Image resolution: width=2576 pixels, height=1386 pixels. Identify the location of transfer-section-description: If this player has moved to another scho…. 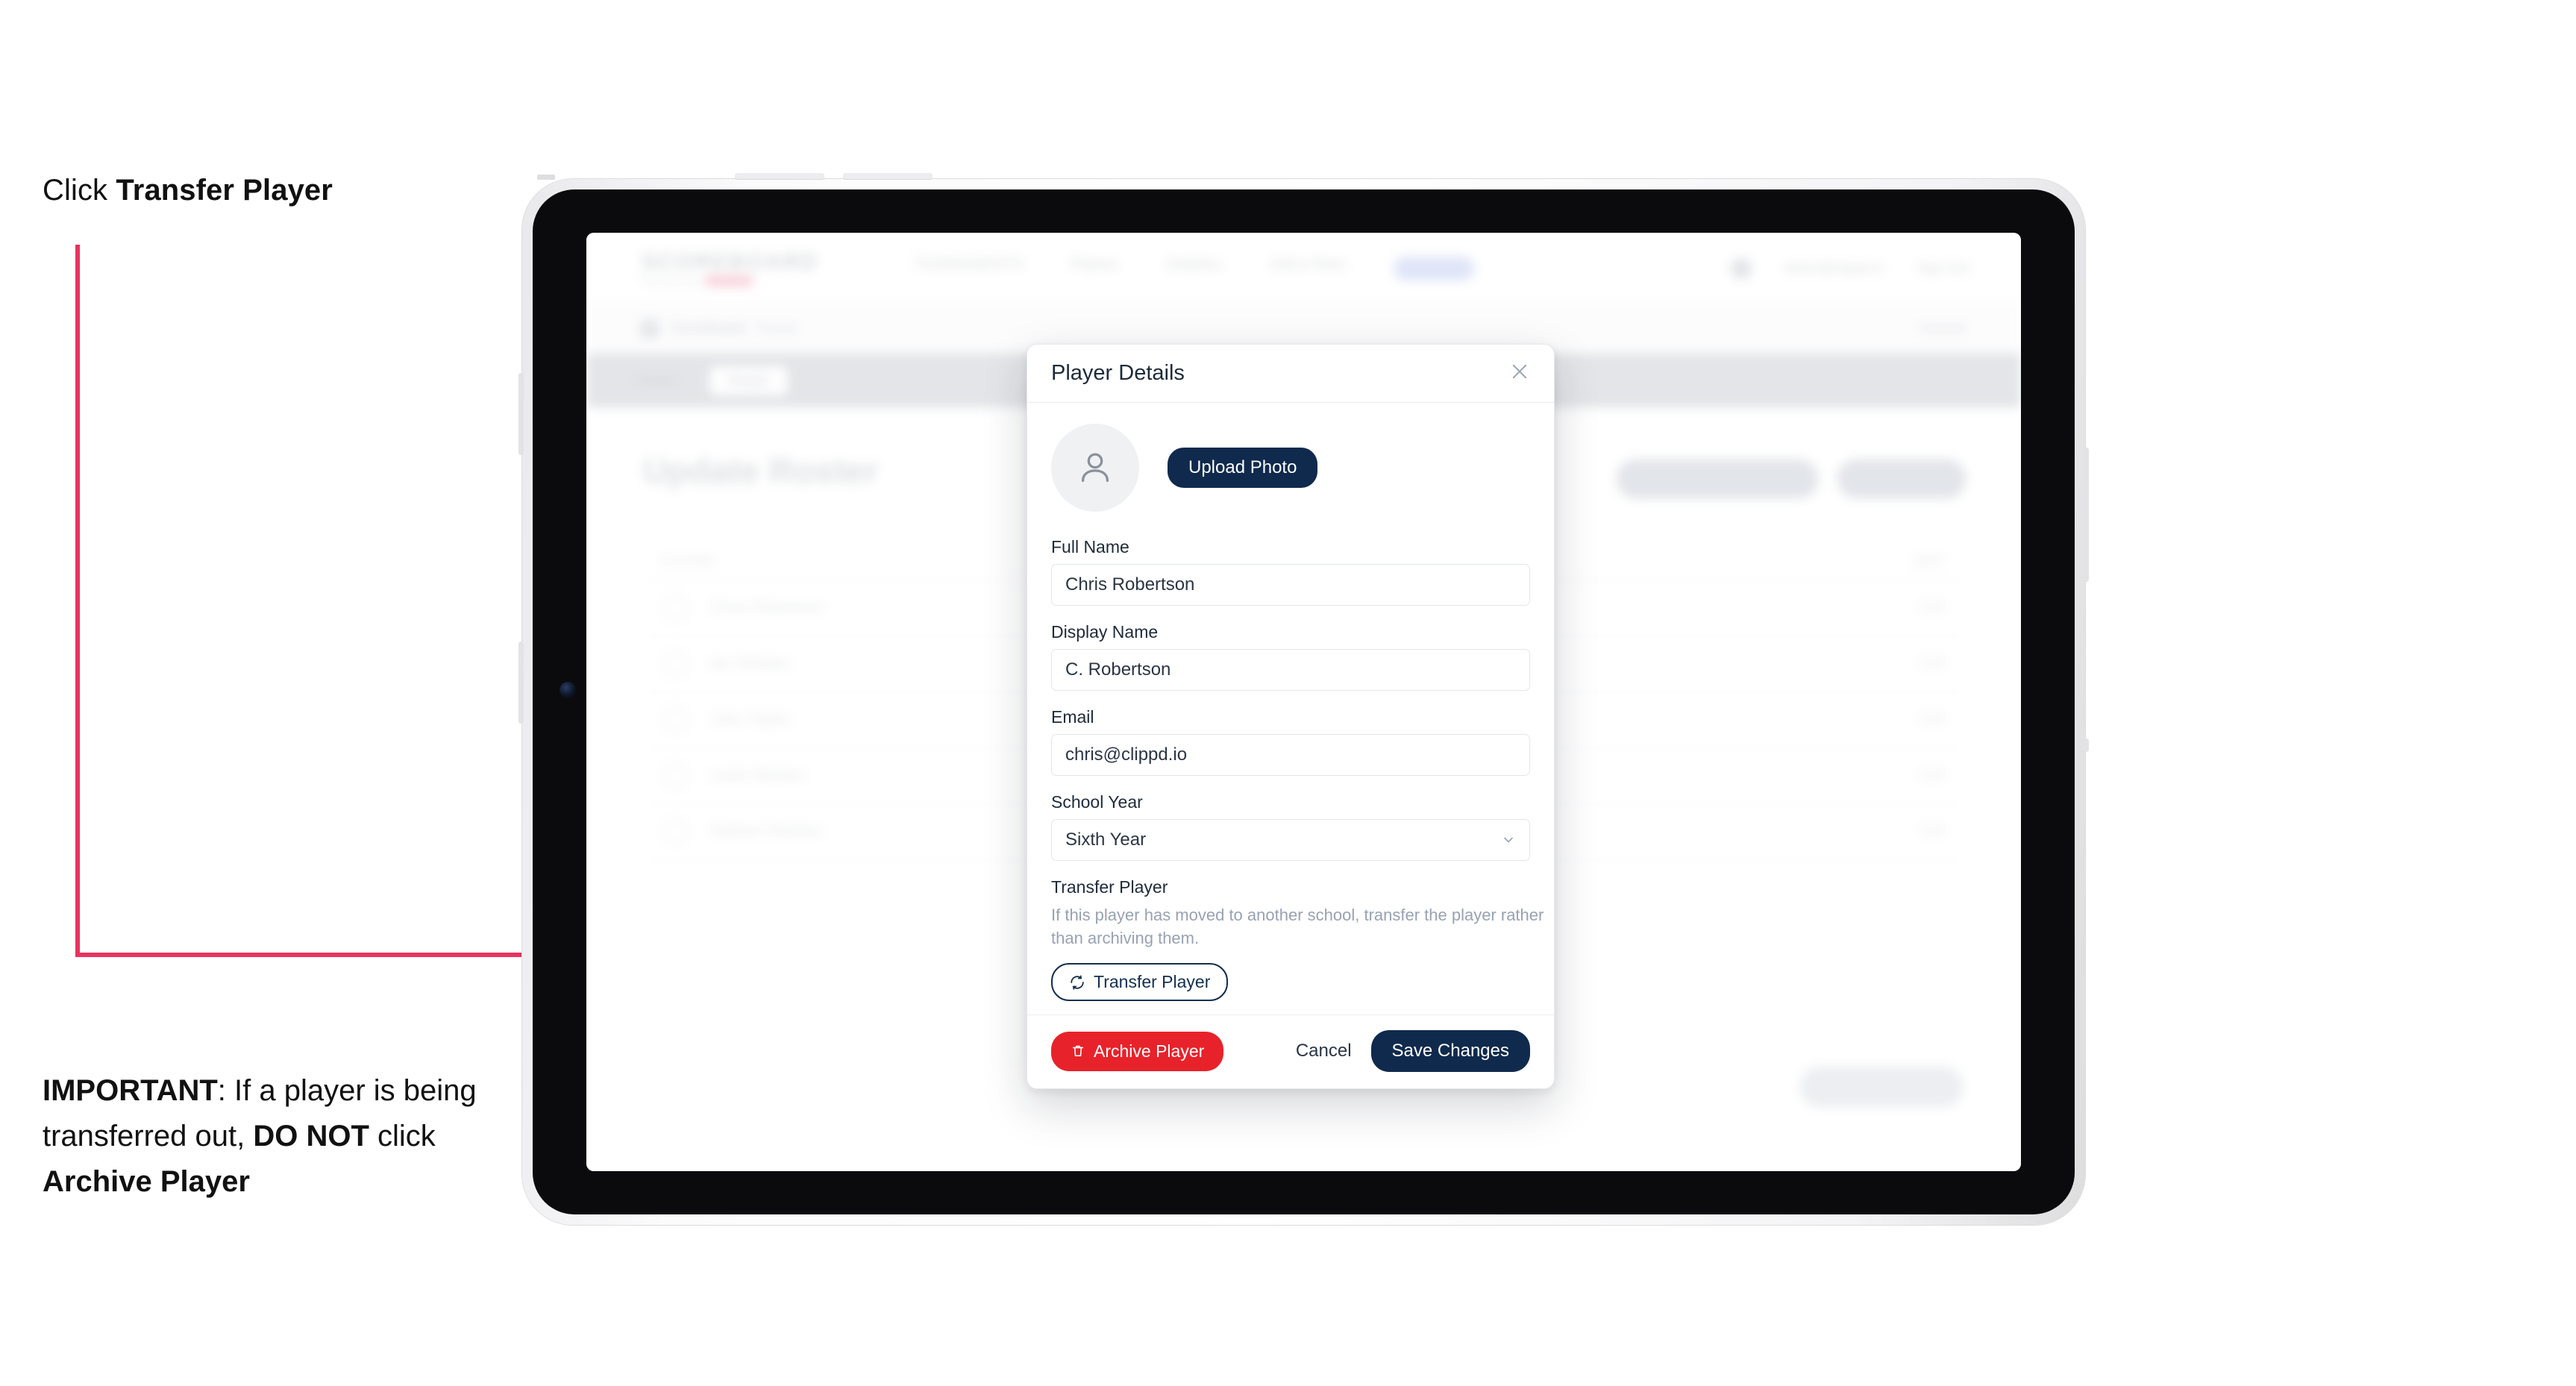
(1297, 927).